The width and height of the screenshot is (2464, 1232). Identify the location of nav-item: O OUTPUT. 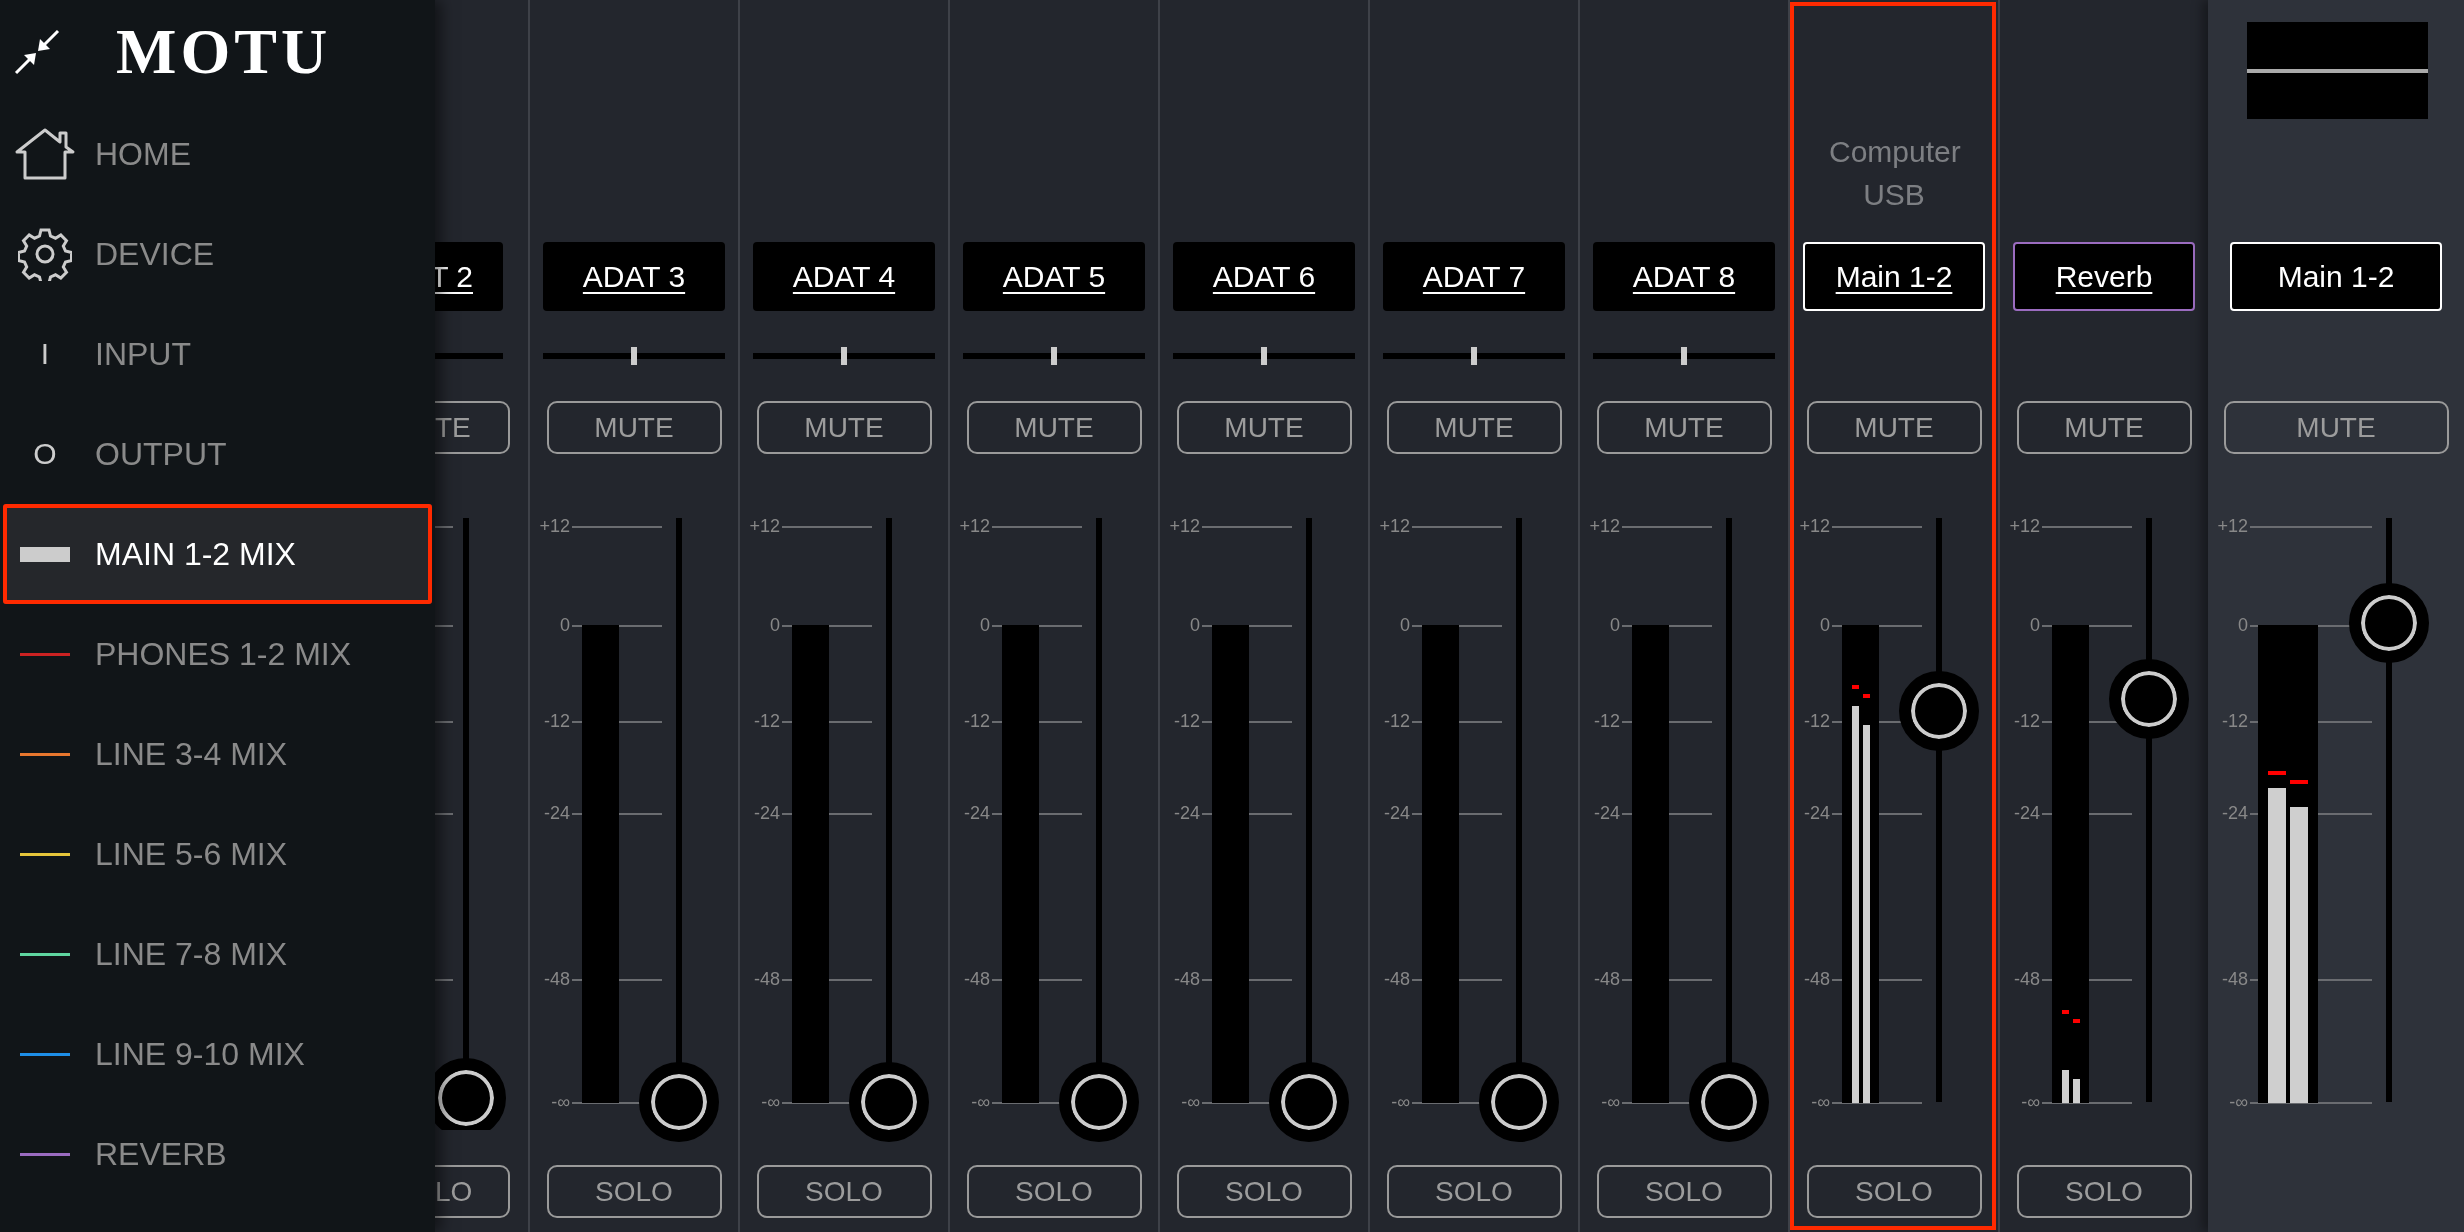
(217, 454).